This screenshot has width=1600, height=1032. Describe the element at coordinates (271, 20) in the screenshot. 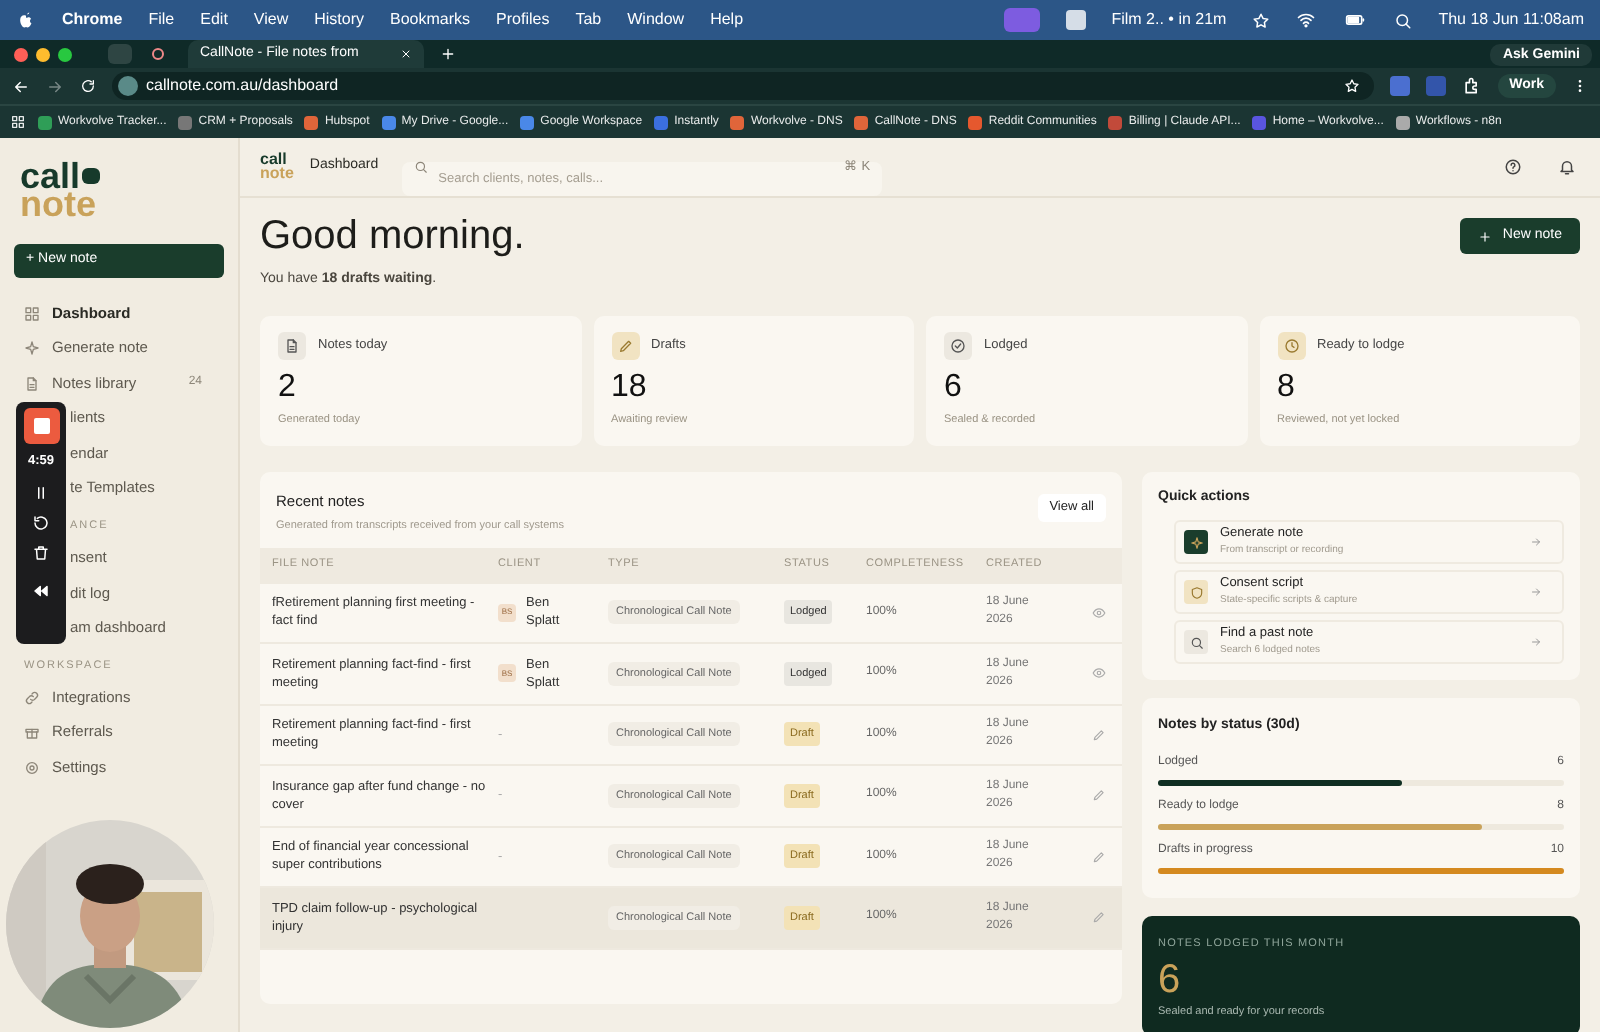

I see `menu-item: View` at that location.